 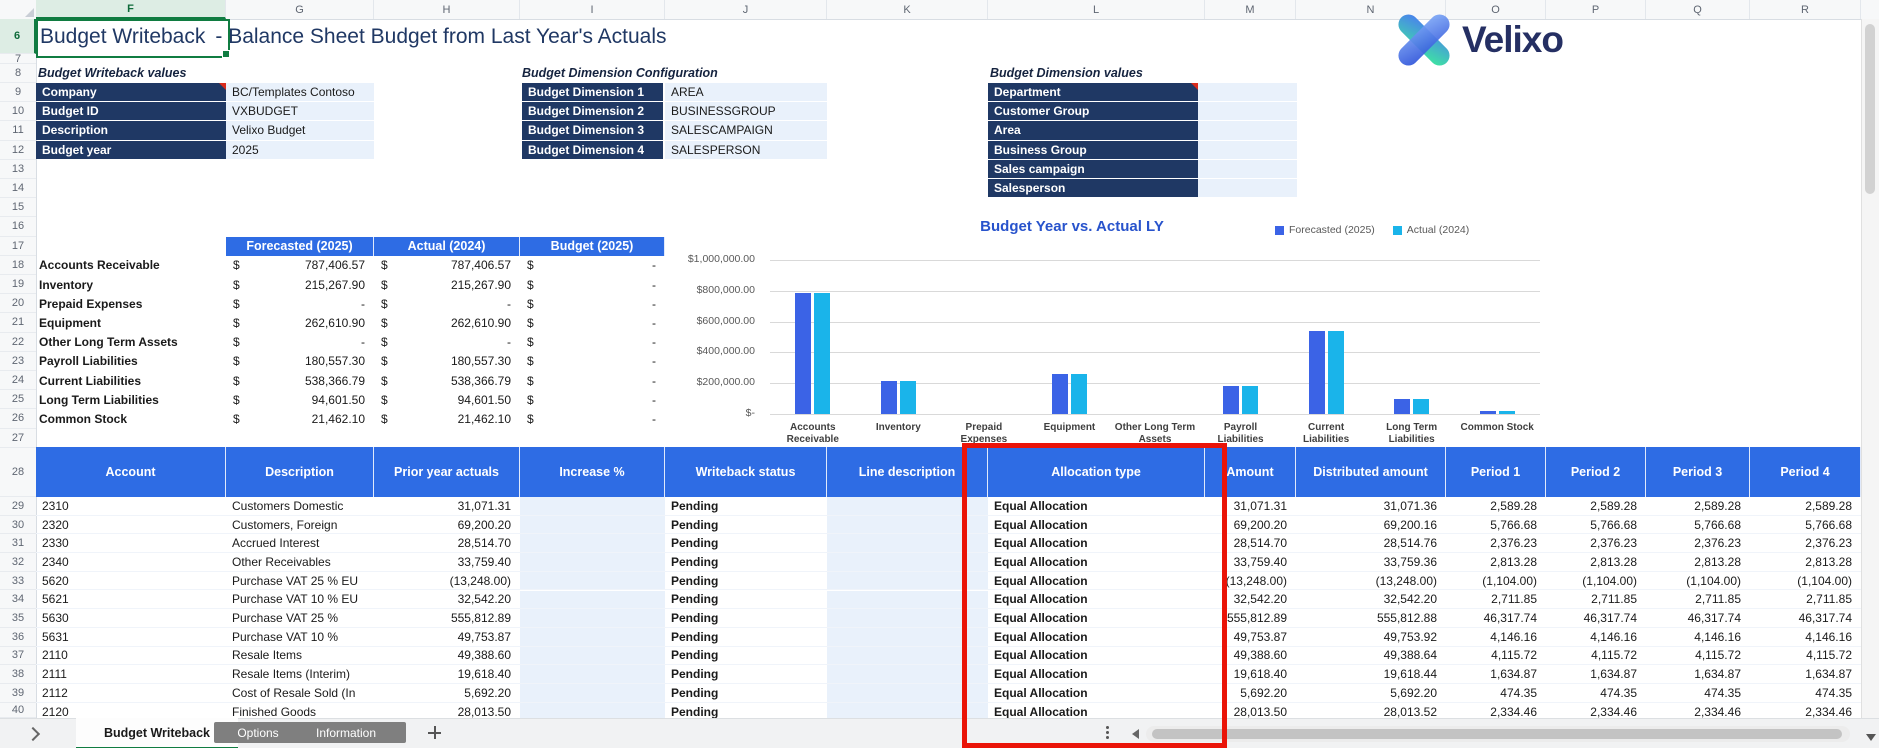 What do you see at coordinates (18, 381) in the screenshot?
I see `row-header-24: 24` at bounding box center [18, 381].